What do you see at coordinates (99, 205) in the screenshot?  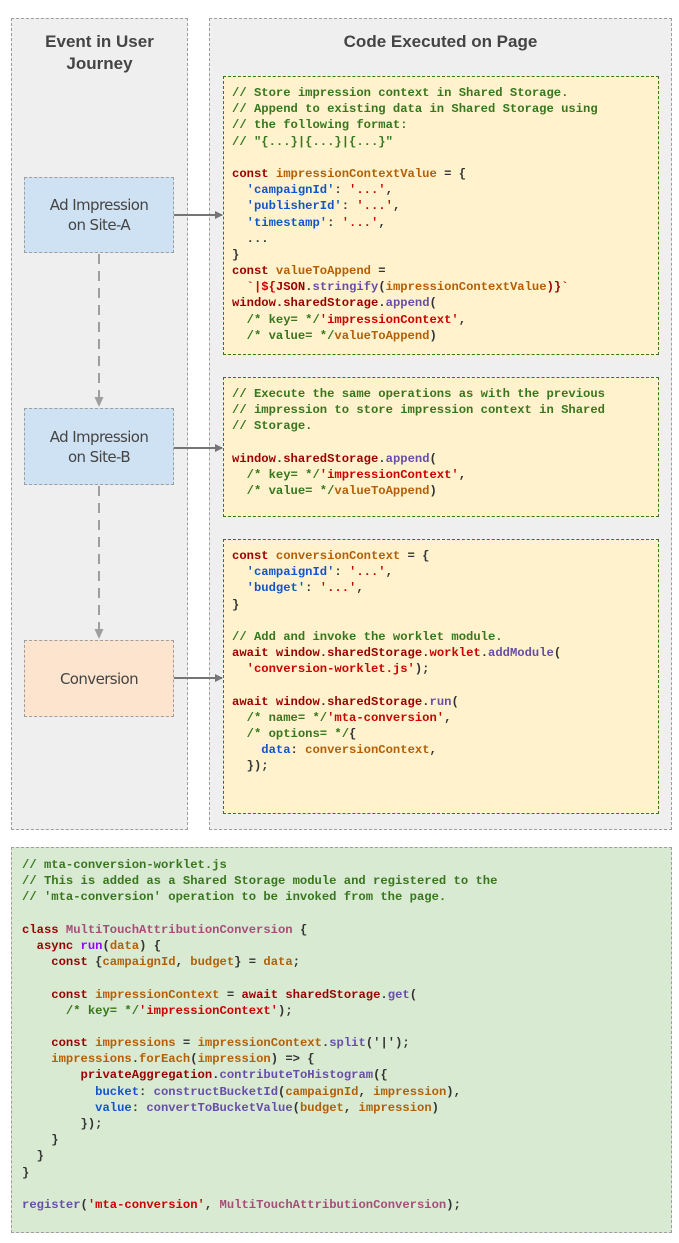 I see `event-label: Ad Impression` at bounding box center [99, 205].